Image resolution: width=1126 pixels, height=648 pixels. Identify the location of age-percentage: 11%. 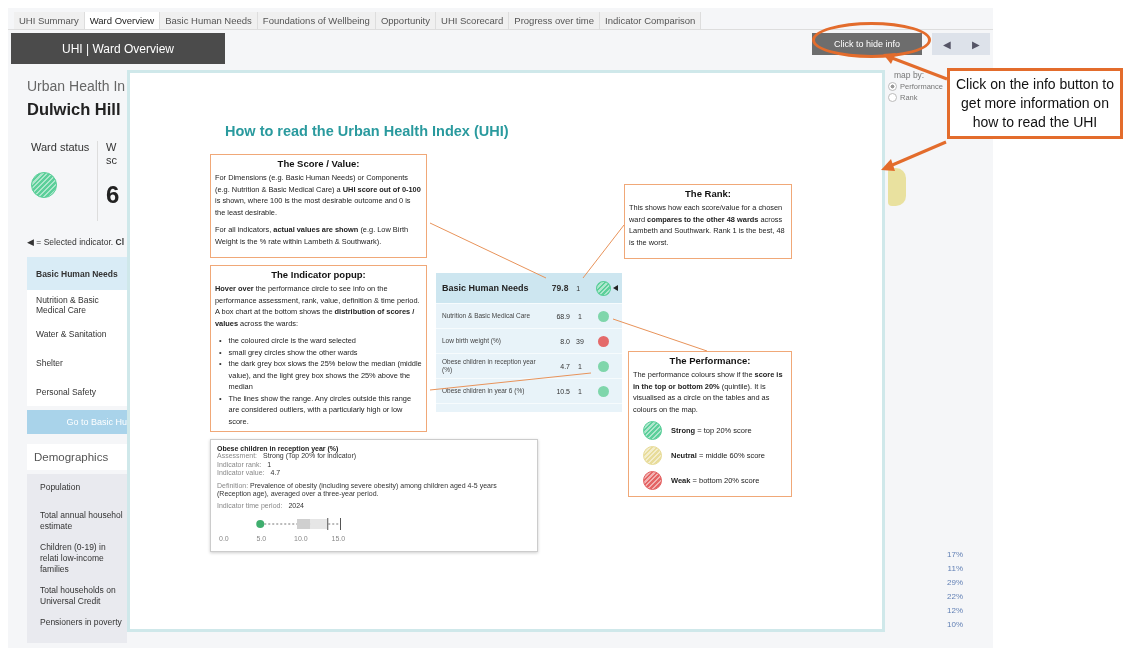
(955, 568).